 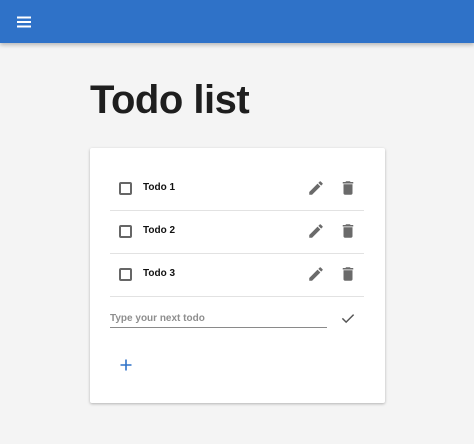 I want to click on todo-label: Todo 2, so click(x=159, y=230).